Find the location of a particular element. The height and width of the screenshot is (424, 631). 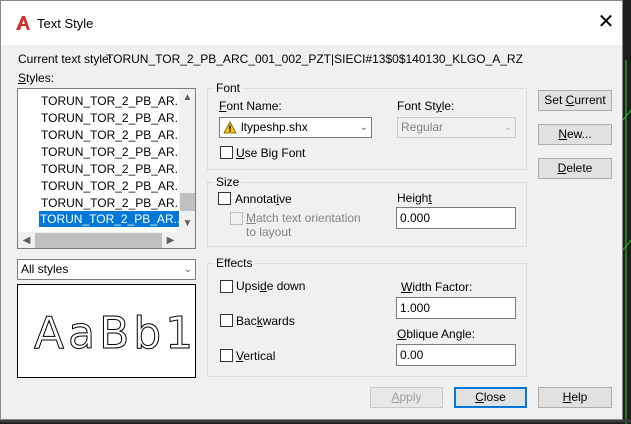

upside-down-label: Upside down is located at coordinates (271, 286).